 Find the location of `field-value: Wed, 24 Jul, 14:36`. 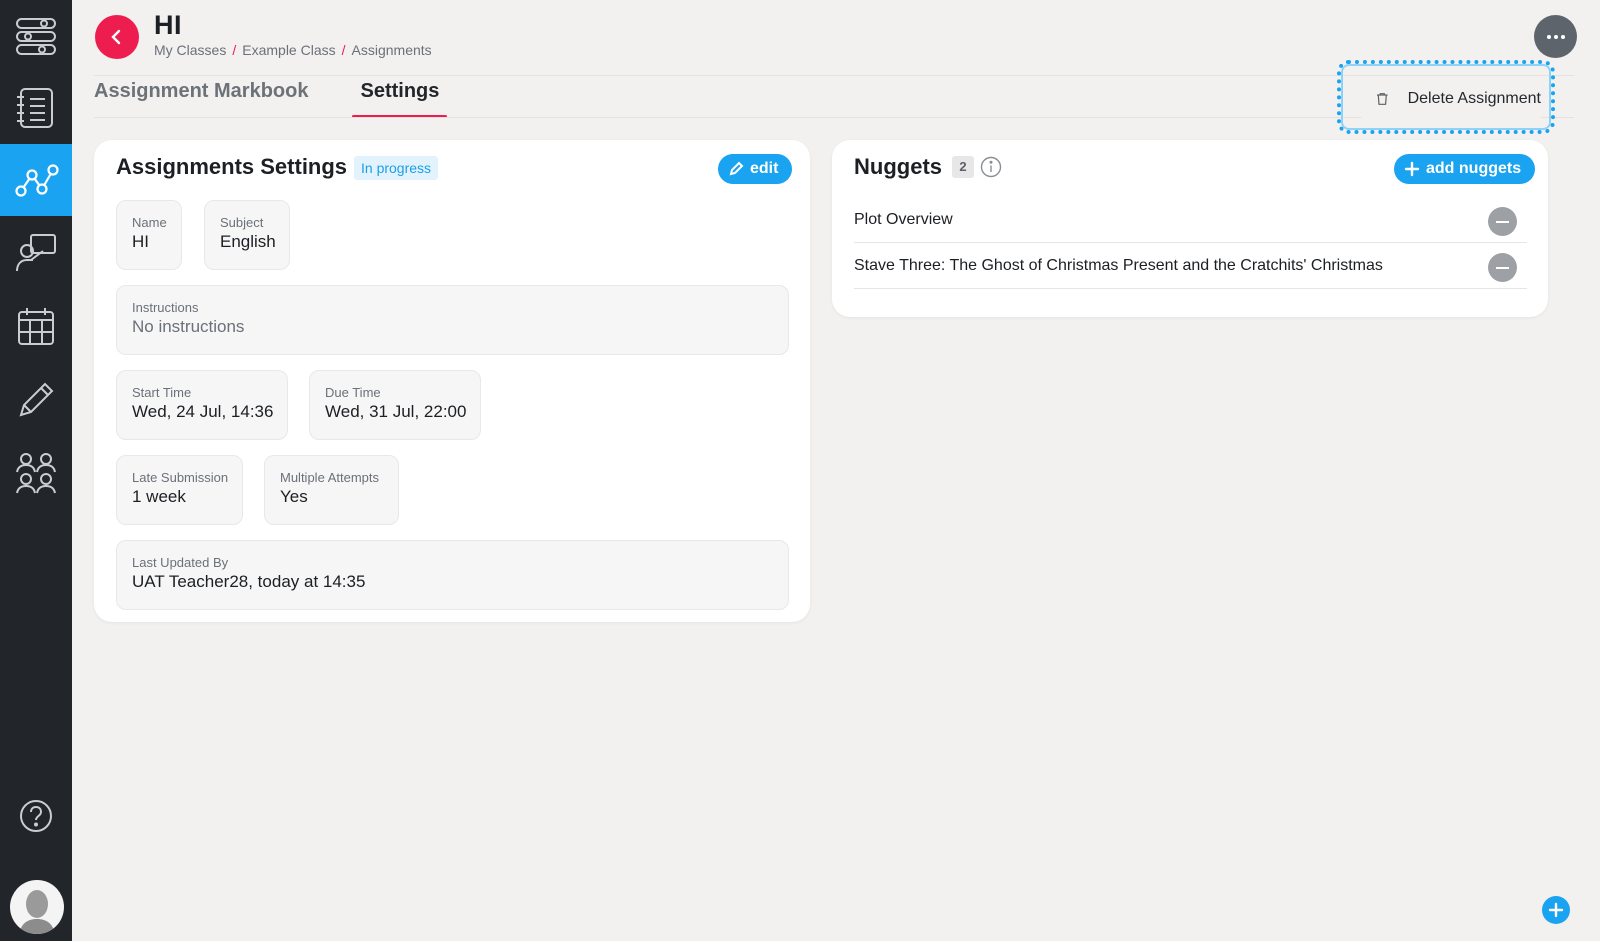

field-value: Wed, 24 Jul, 14:36 is located at coordinates (203, 411).